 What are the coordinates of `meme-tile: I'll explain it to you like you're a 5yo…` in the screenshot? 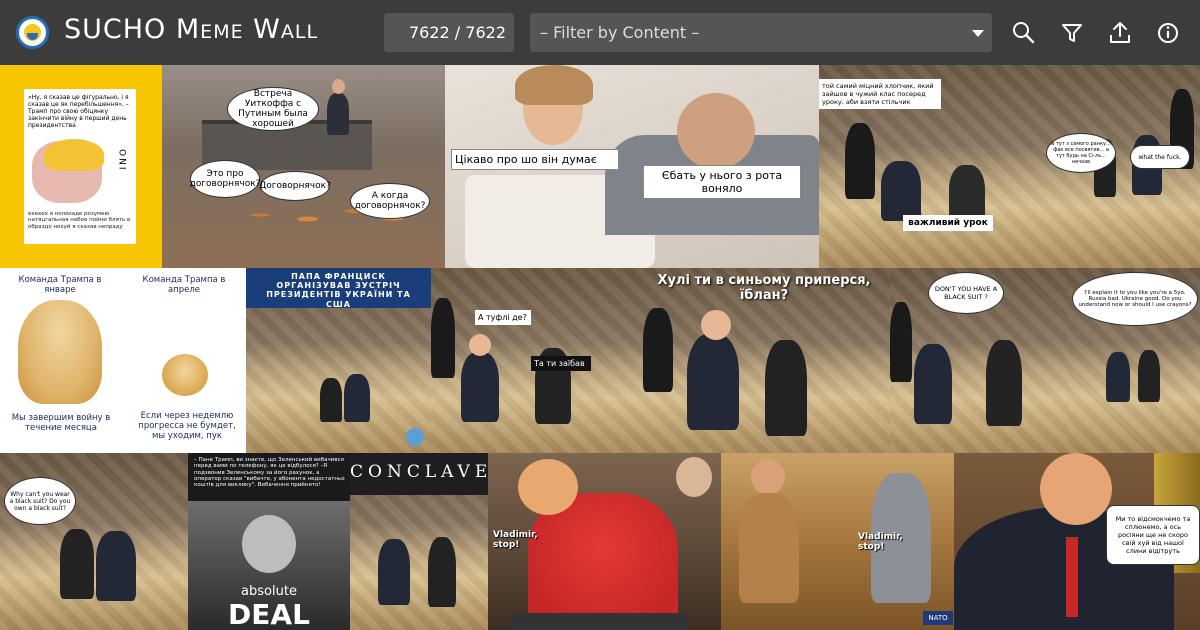 It's located at (1134, 360).